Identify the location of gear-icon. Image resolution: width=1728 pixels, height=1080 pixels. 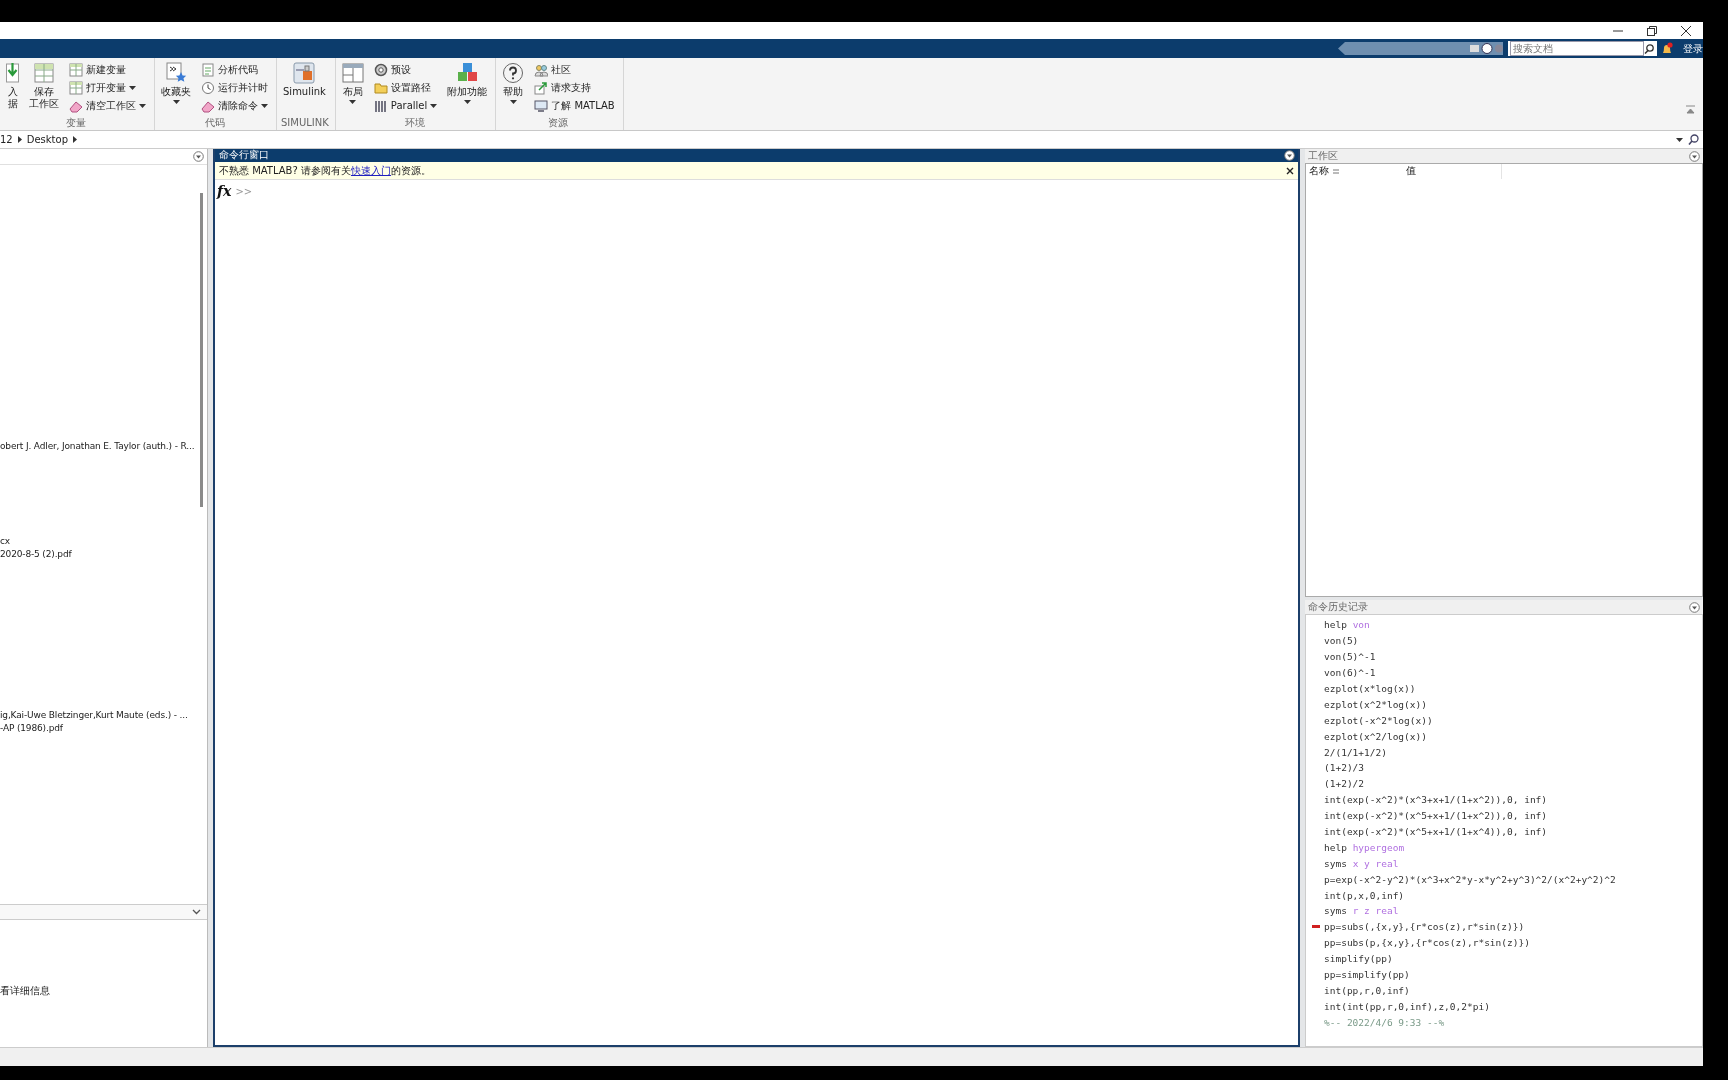
(380, 69).